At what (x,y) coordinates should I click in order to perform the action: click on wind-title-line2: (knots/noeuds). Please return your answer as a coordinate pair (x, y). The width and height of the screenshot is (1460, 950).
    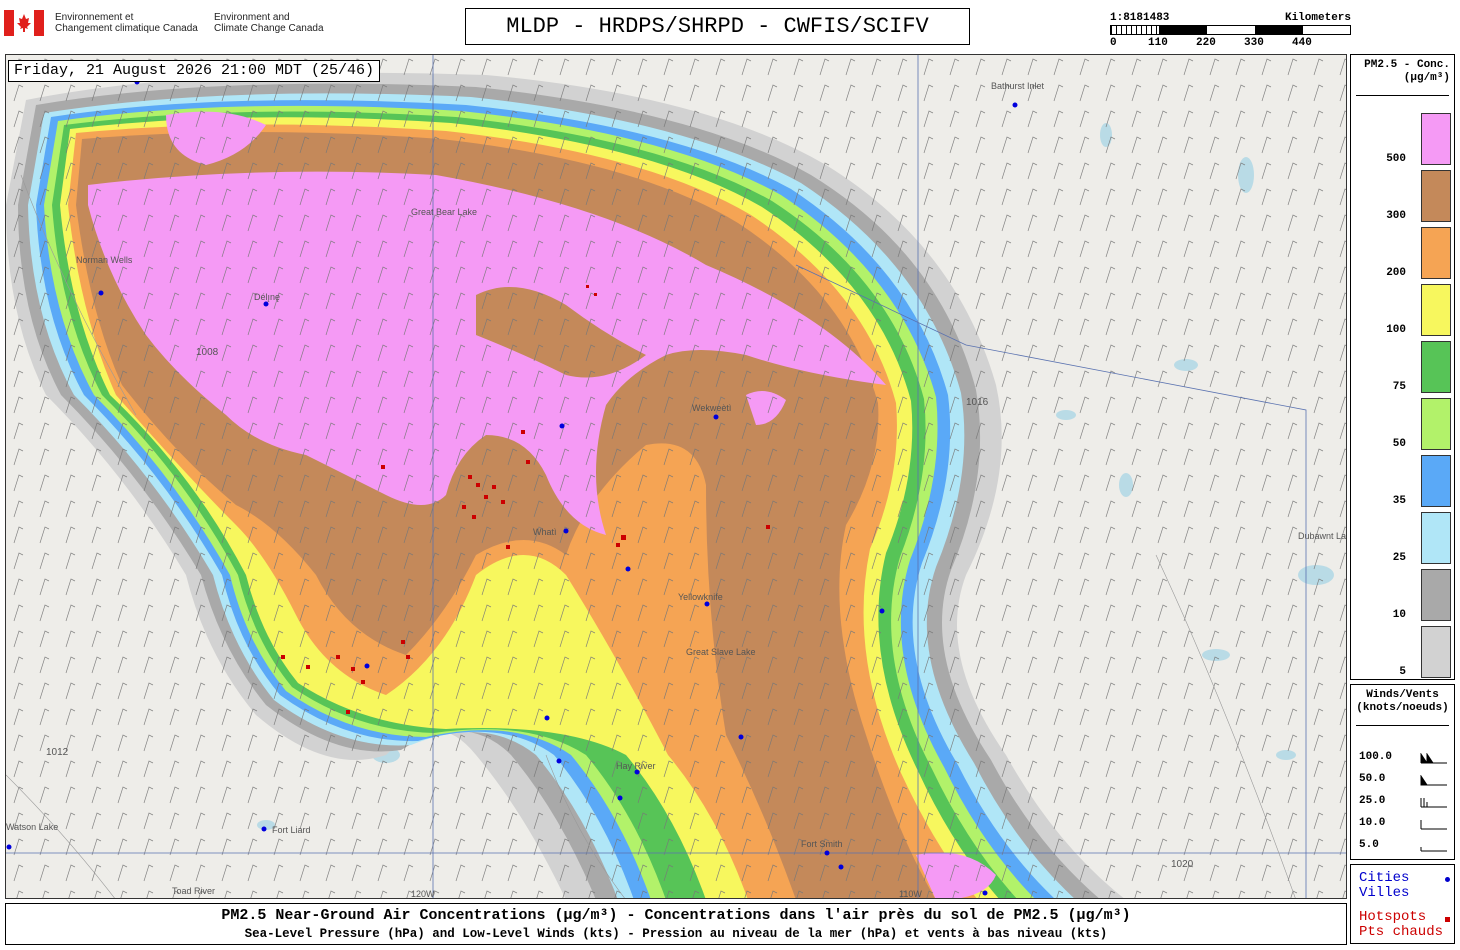
    Looking at the image, I should click on (1402, 708).